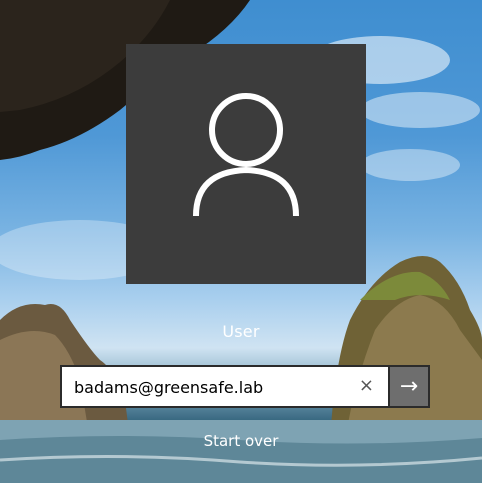 The image size is (482, 483). What do you see at coordinates (366, 386) in the screenshot?
I see `close-icon: ×` at bounding box center [366, 386].